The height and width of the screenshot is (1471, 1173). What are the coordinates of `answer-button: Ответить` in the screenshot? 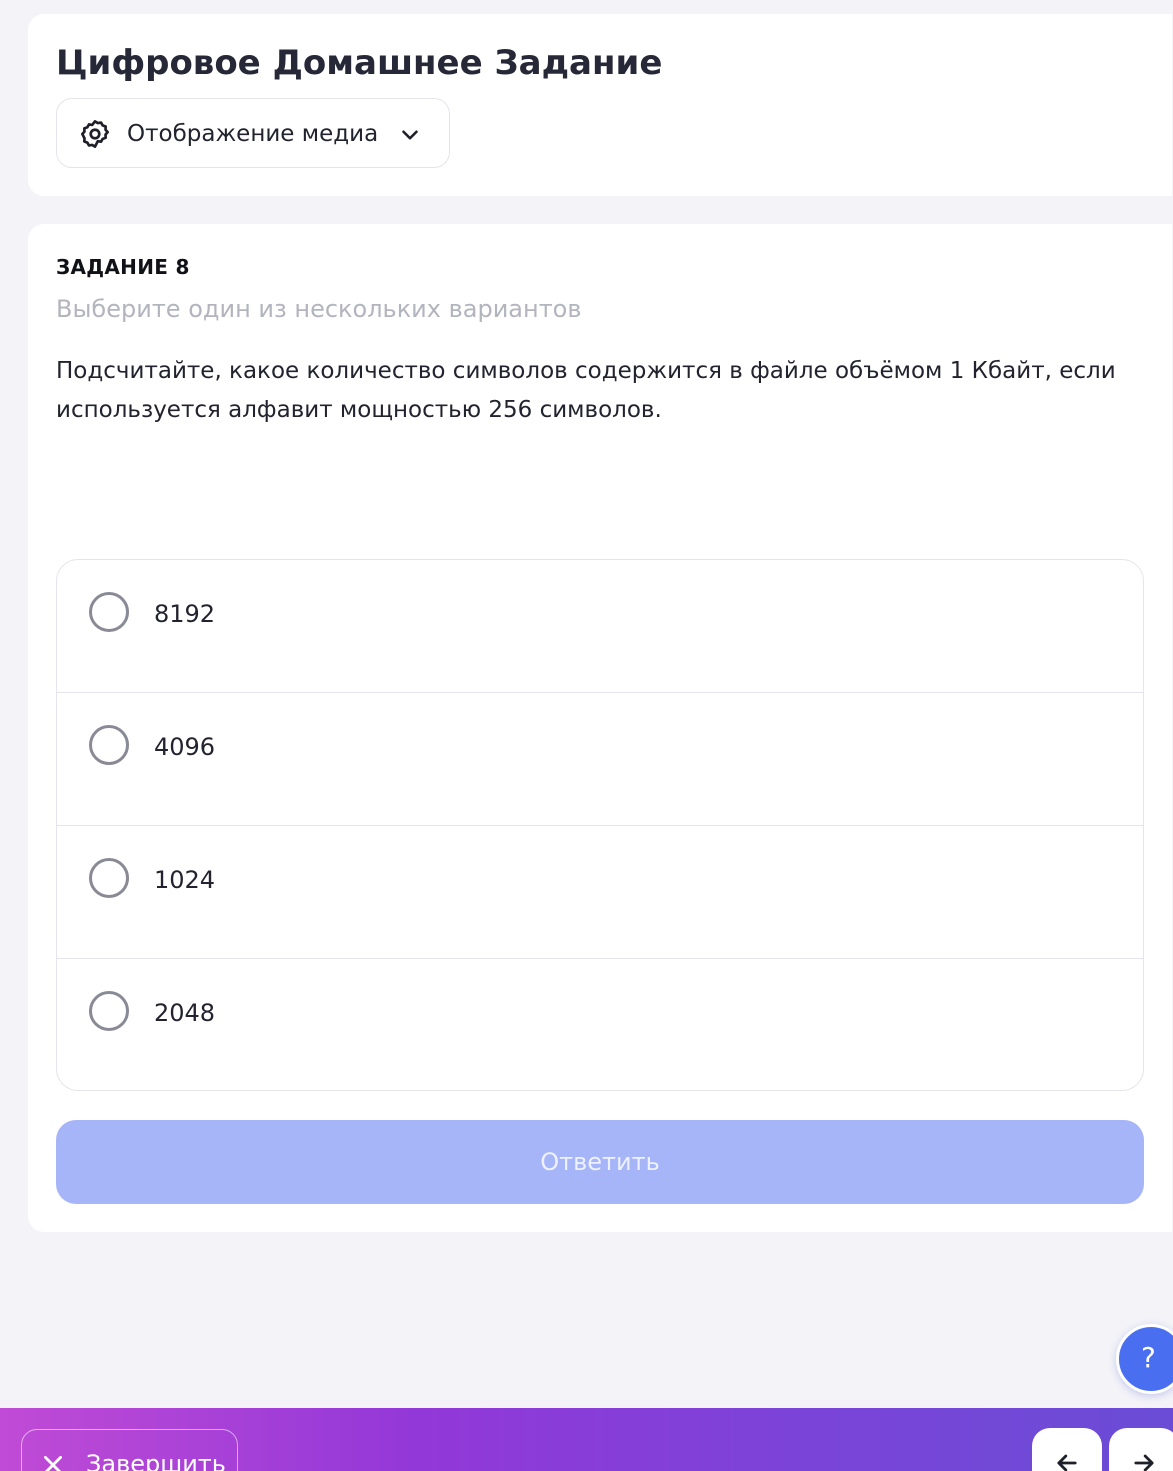 It's located at (600, 1162).